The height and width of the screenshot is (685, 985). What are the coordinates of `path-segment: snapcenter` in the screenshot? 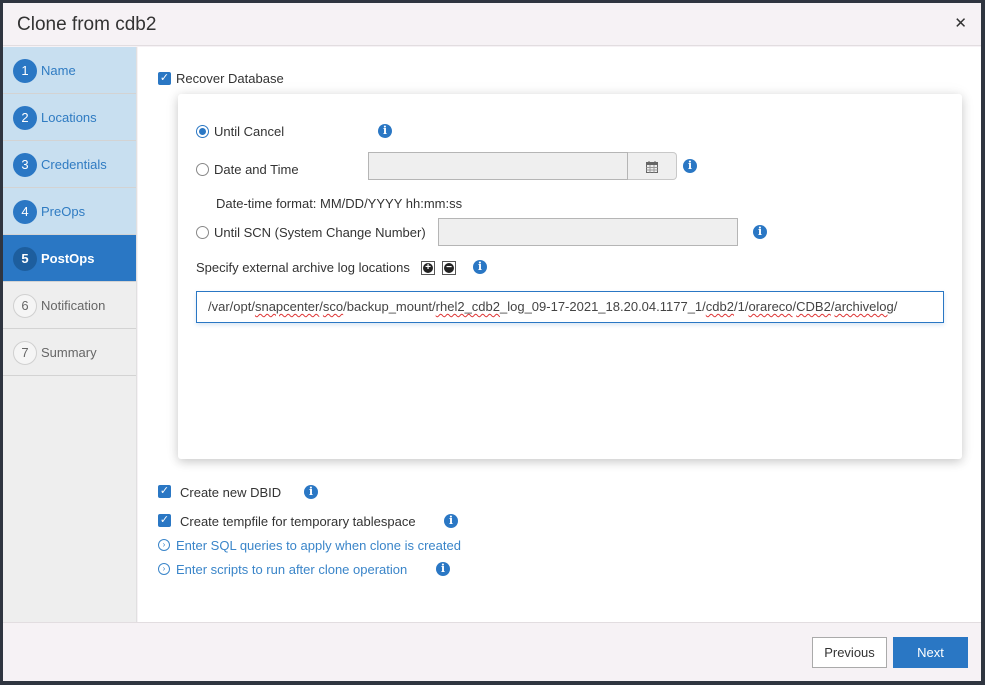 It's located at (287, 306).